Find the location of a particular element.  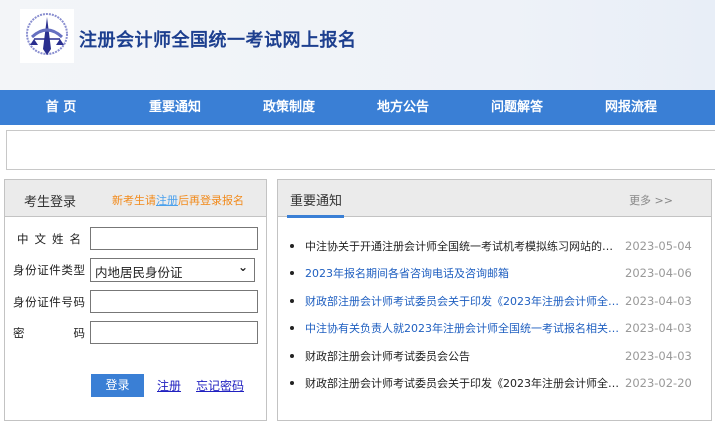

note-register-link: 注册 is located at coordinates (167, 200).